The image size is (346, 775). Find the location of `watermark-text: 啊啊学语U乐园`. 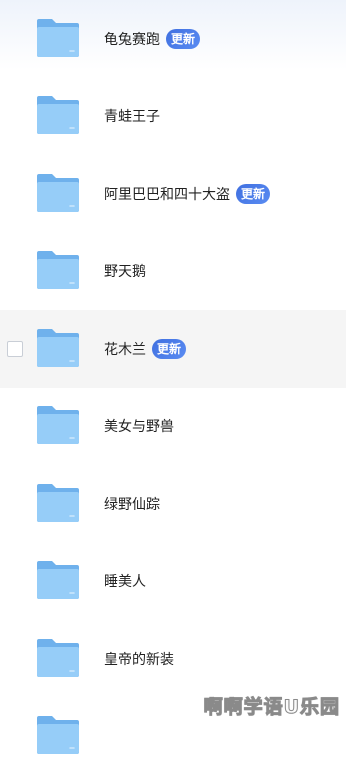

watermark-text: 啊啊学语U乐园 is located at coordinates (272, 705).